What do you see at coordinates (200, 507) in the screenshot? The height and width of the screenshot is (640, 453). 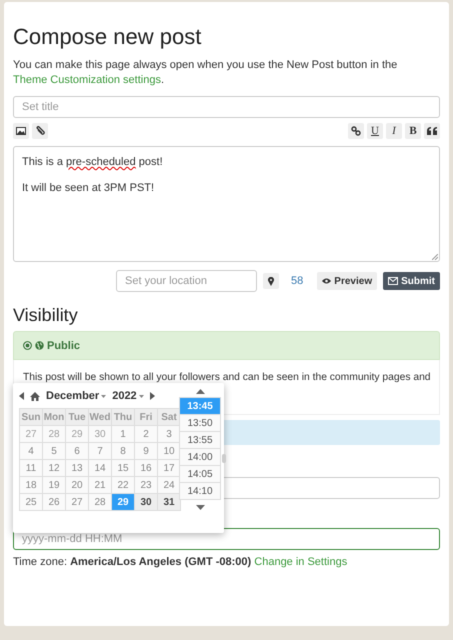 I see `scroll-down-button` at bounding box center [200, 507].